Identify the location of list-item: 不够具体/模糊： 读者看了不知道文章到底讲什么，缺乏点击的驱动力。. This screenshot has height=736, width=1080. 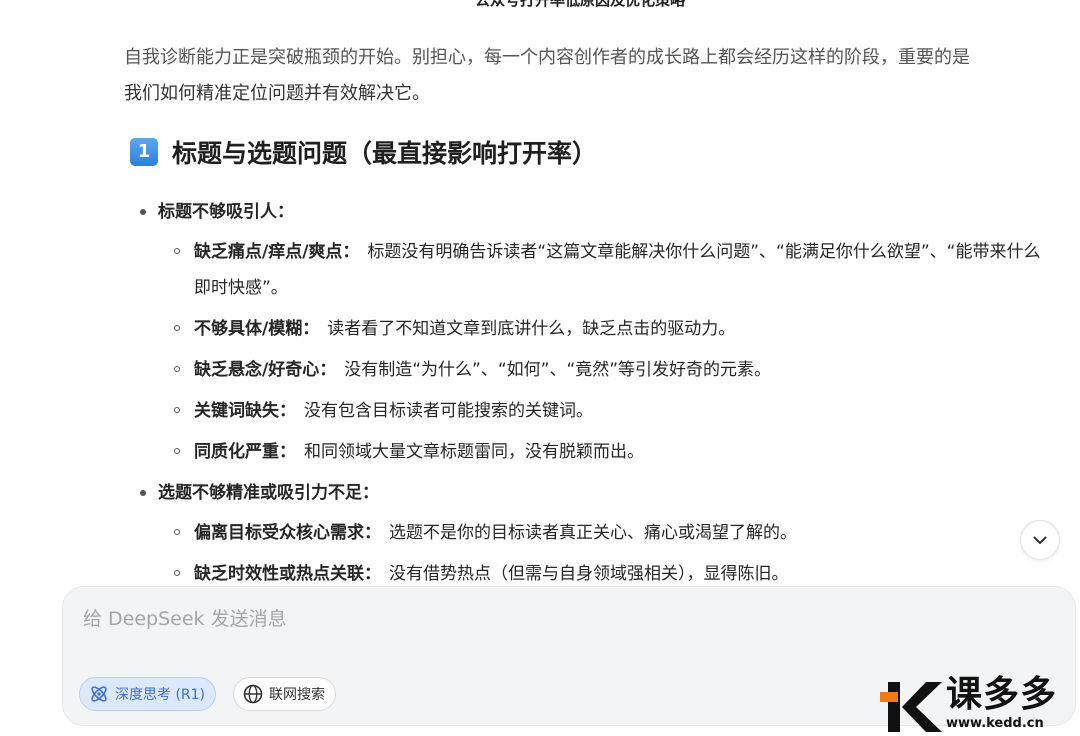
(593, 329).